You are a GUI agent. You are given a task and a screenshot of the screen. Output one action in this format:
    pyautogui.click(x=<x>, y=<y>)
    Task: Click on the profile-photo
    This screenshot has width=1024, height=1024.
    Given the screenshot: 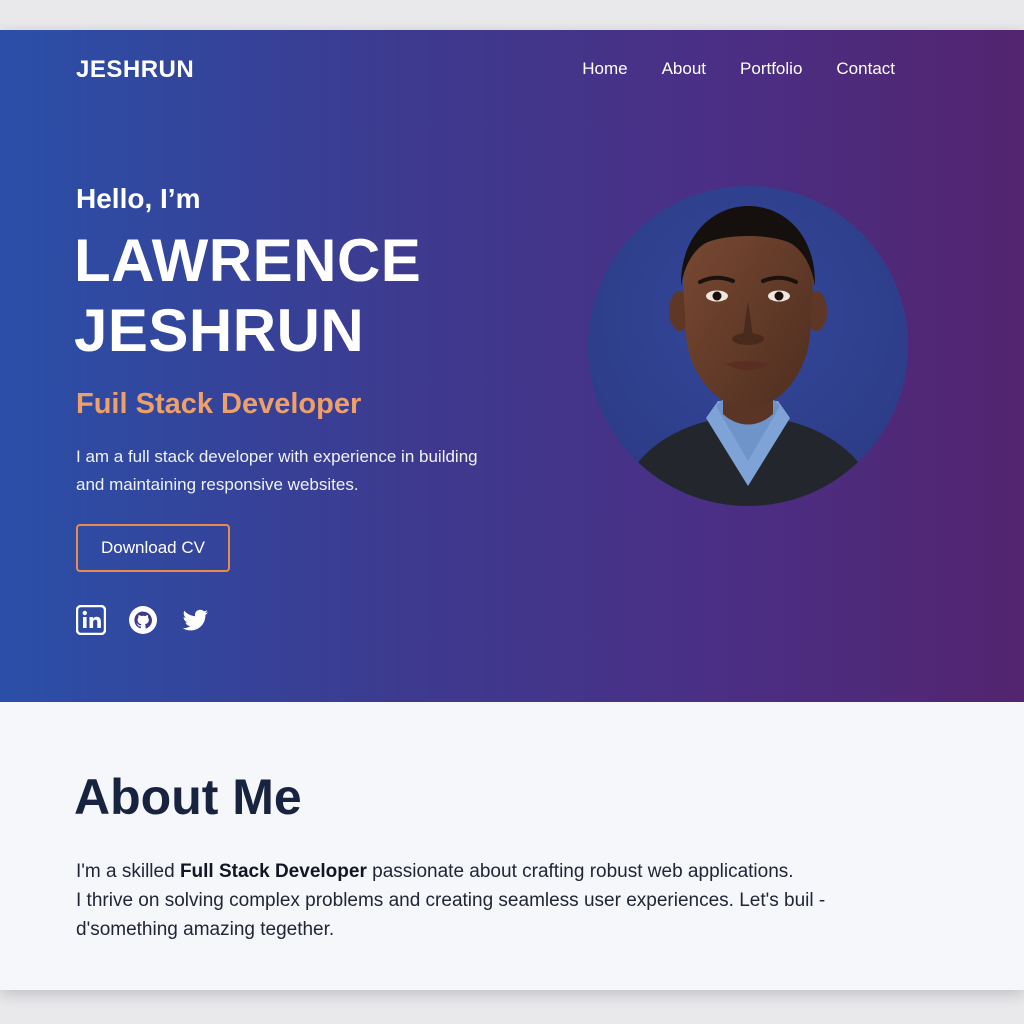 What is the action you would take?
    pyautogui.click(x=748, y=346)
    